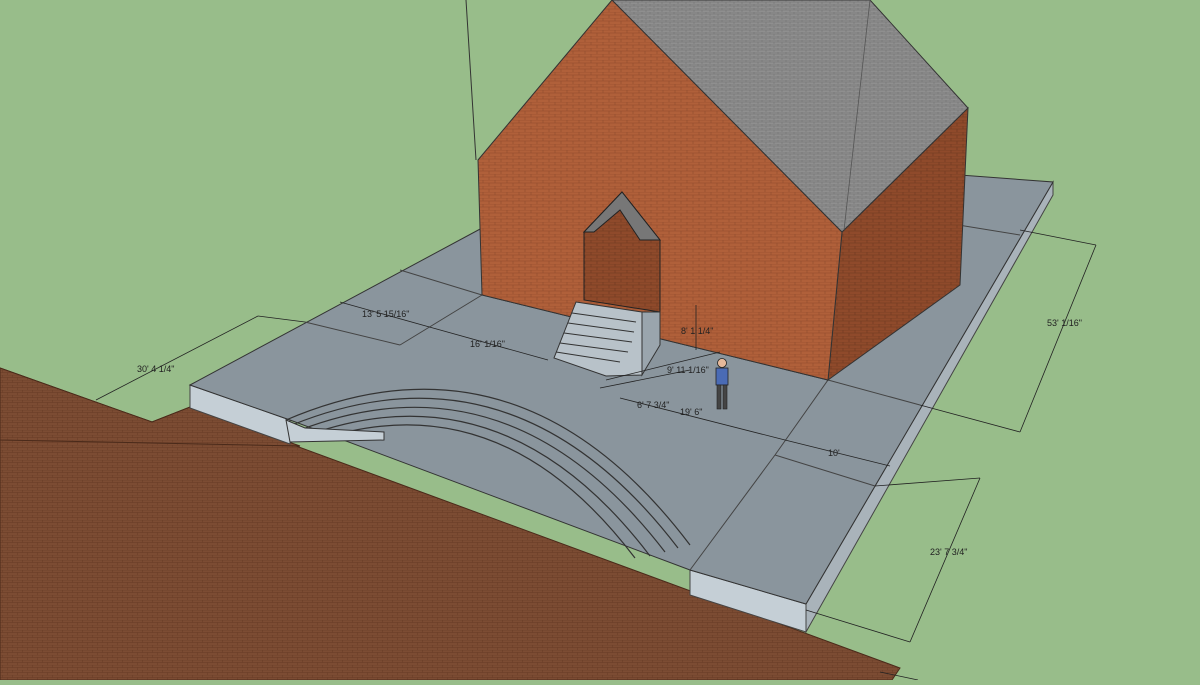  What do you see at coordinates (155, 369) in the screenshot?
I see `dim-label-3: 30' 4 1/4"` at bounding box center [155, 369].